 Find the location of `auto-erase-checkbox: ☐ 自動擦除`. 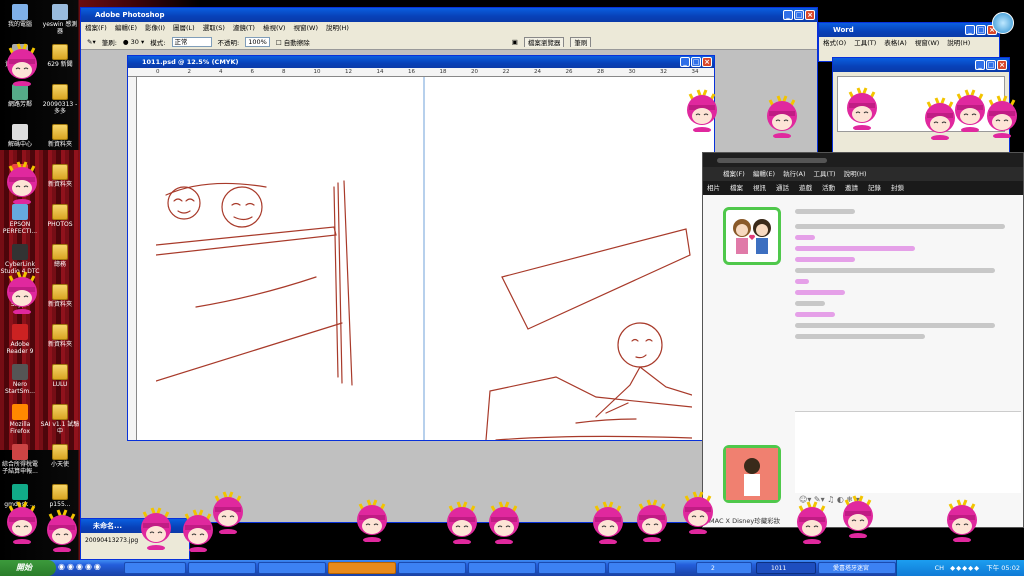

auto-erase-checkbox: ☐ 自動擦除 is located at coordinates (293, 42).